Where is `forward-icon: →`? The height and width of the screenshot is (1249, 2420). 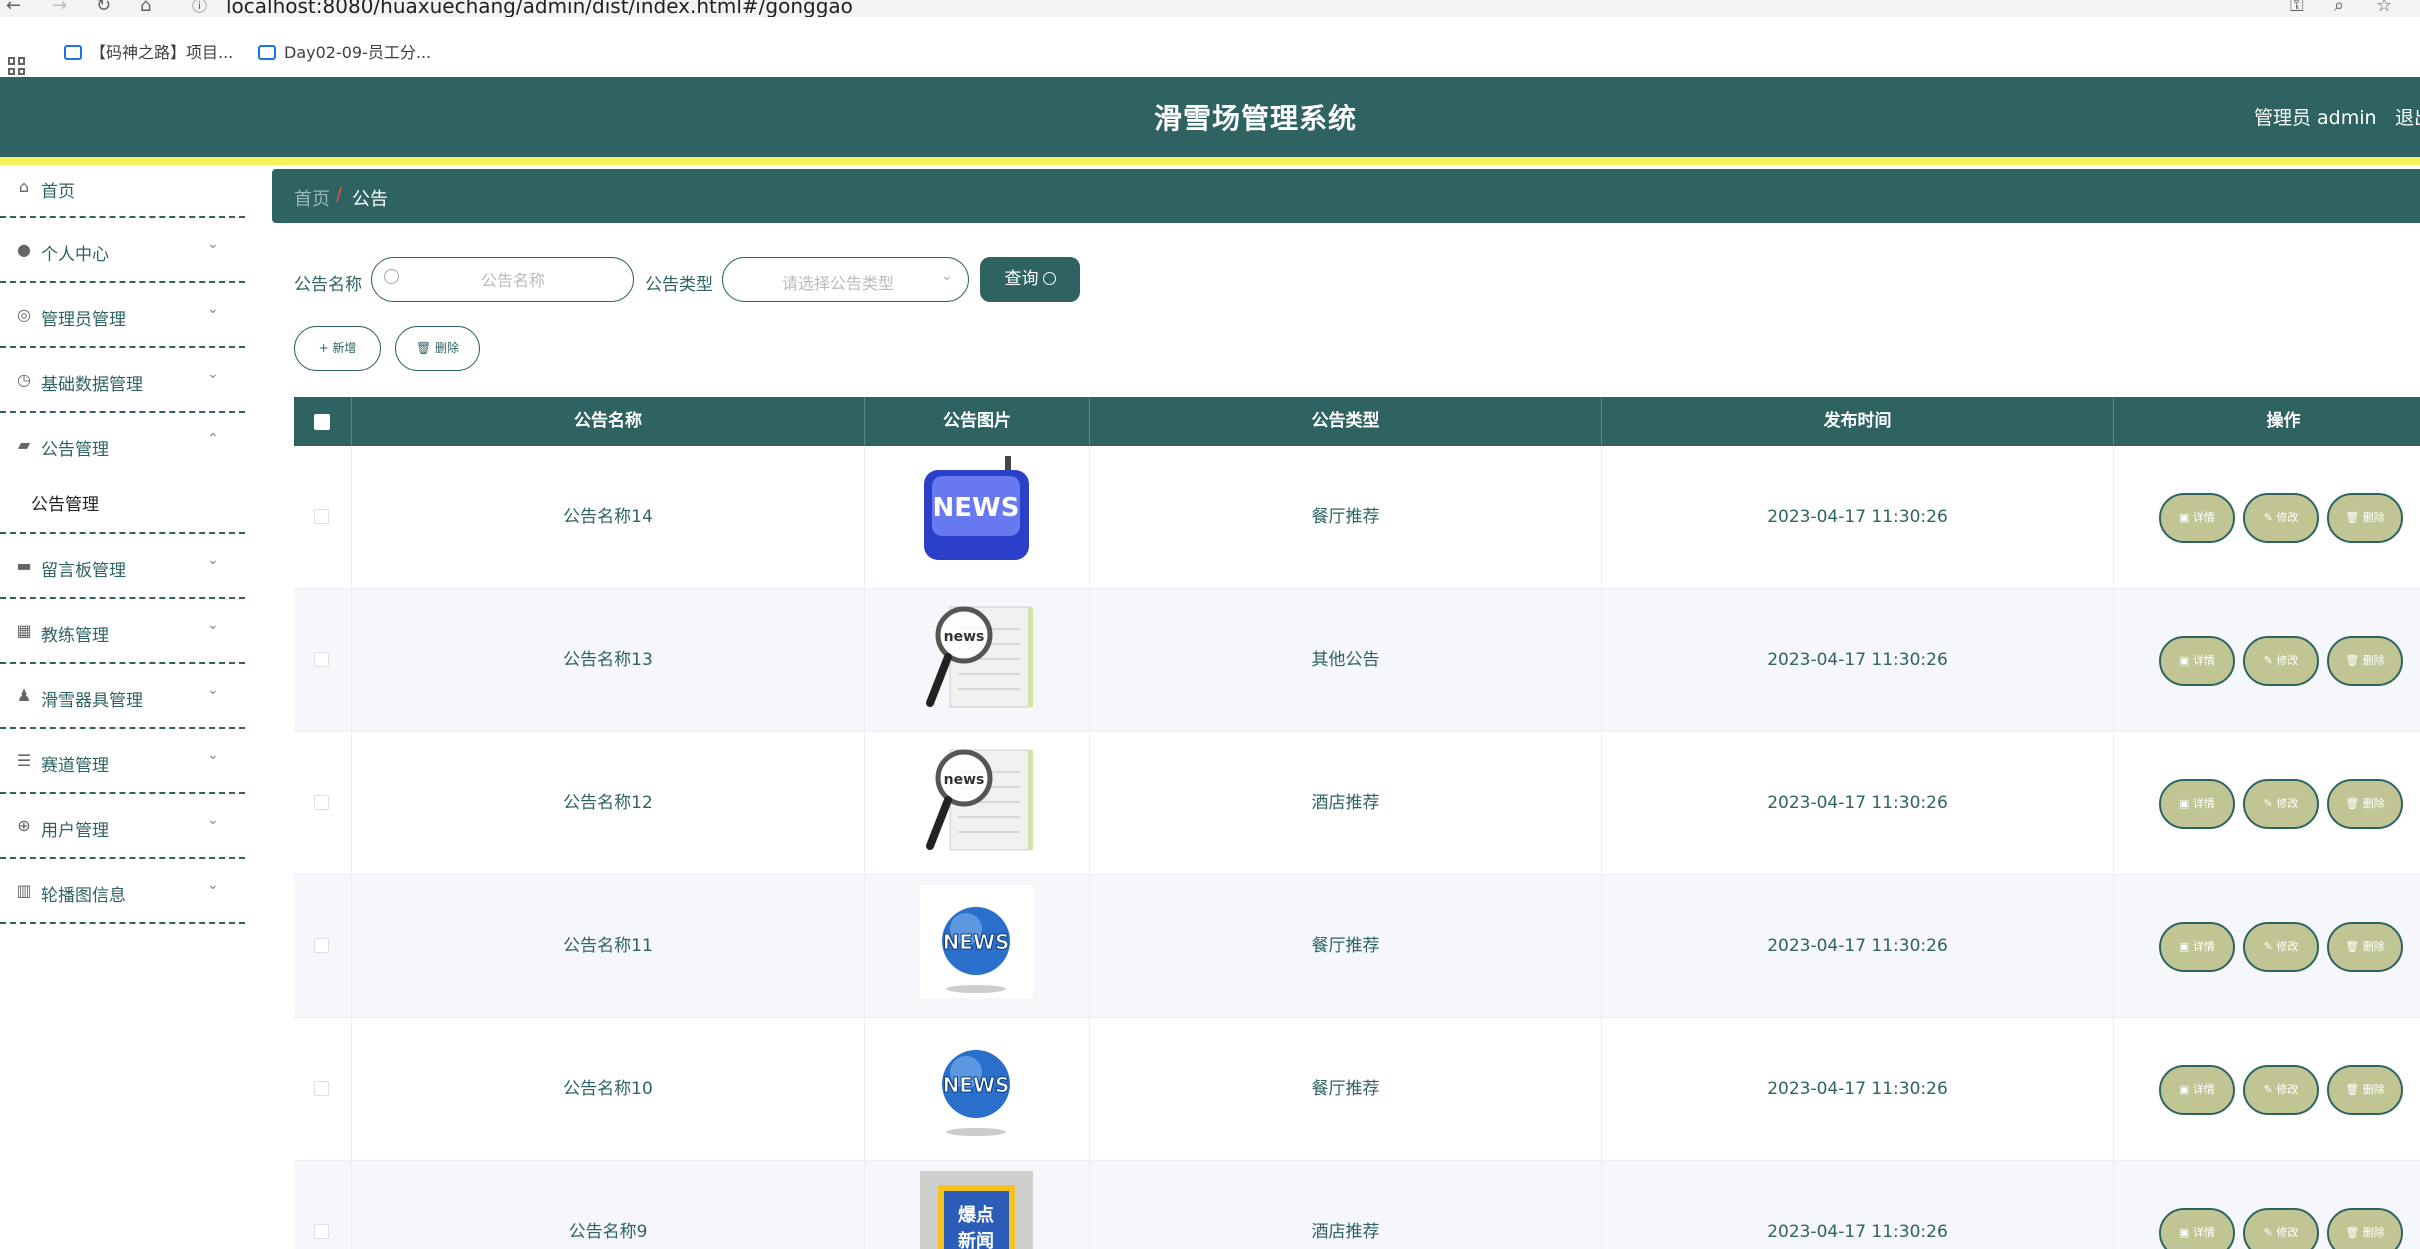
forward-icon: → is located at coordinates (59, 8).